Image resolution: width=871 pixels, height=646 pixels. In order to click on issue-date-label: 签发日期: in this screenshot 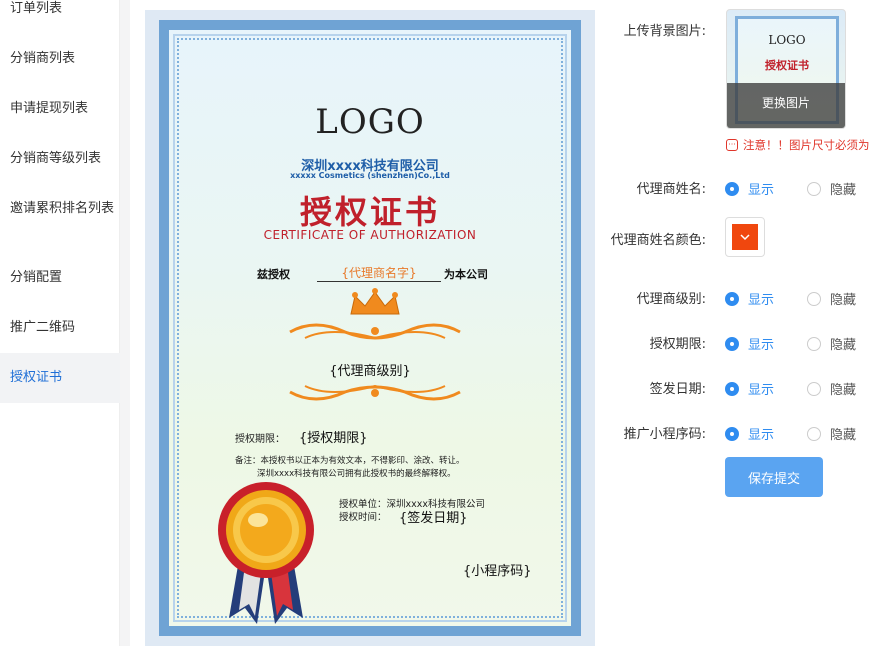, I will do `click(677, 389)`.